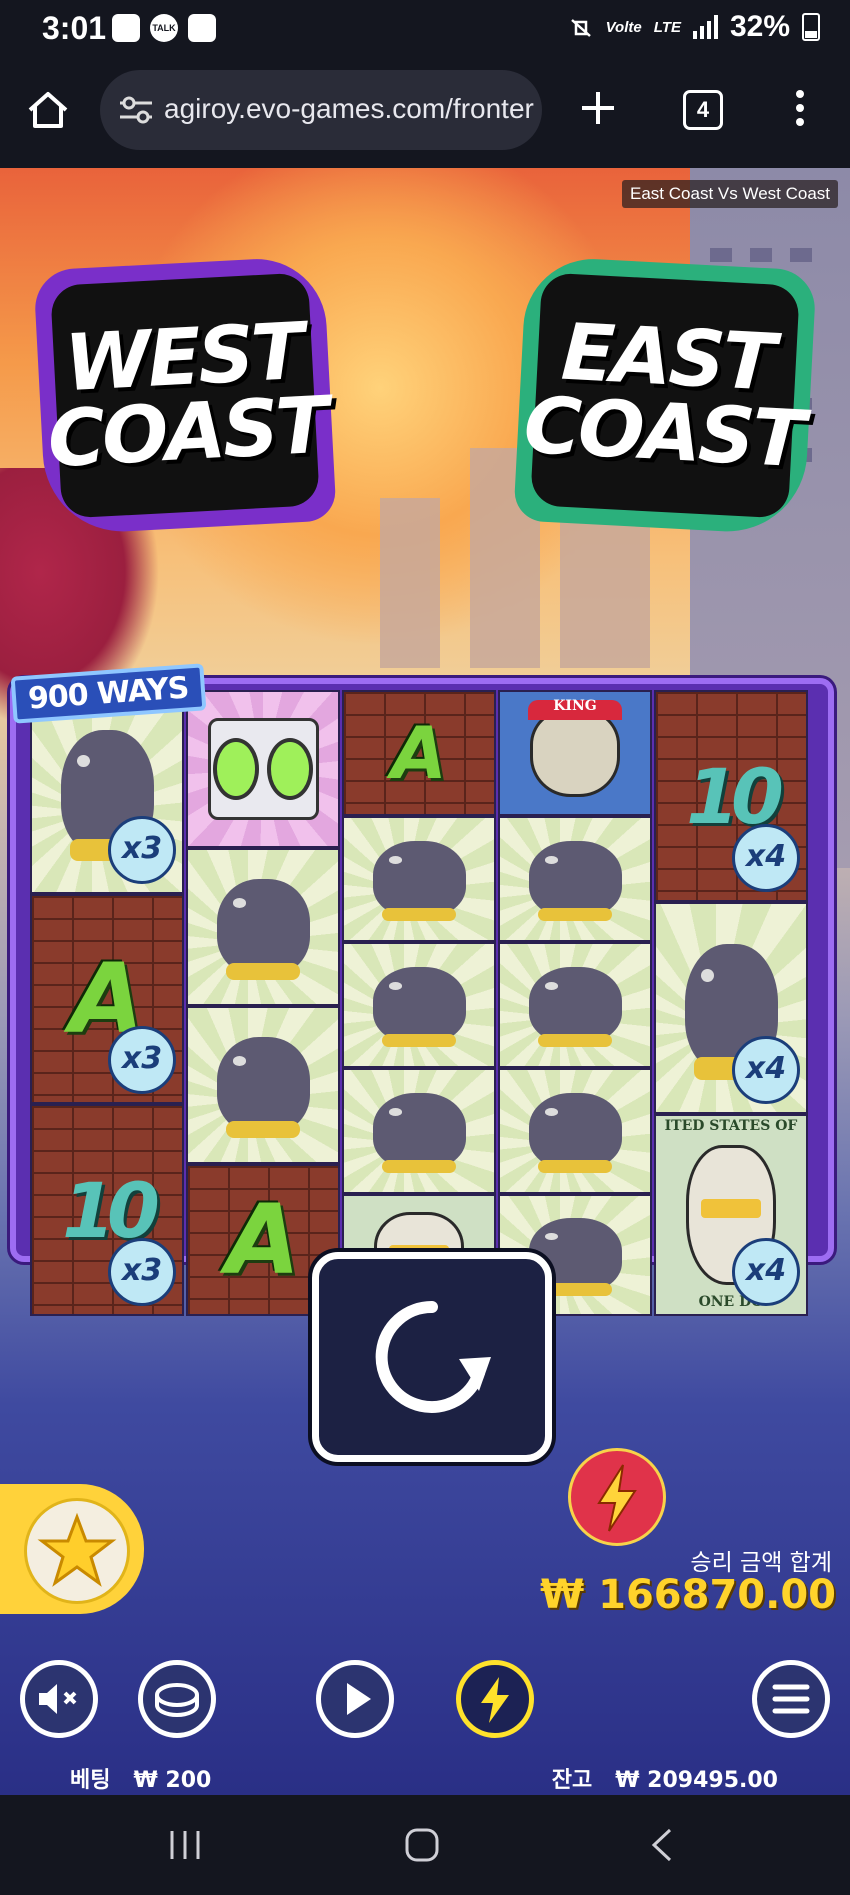 The height and width of the screenshot is (1895, 850). I want to click on status-bar: 3:01 TALK Volte LTE 32%, so click(425, 30).